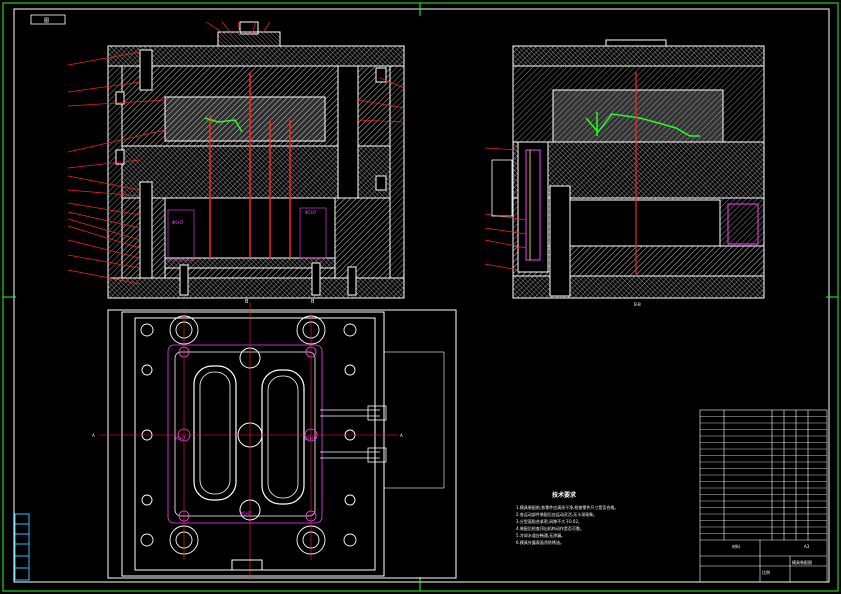 Image resolution: width=841 pixels, height=594 pixels. Describe the element at coordinates (567, 507) in the screenshot. I see `tech-req-line: 1.模具装配前,各零件应清洗干净,检查零件尺寸是否合格。` at that location.